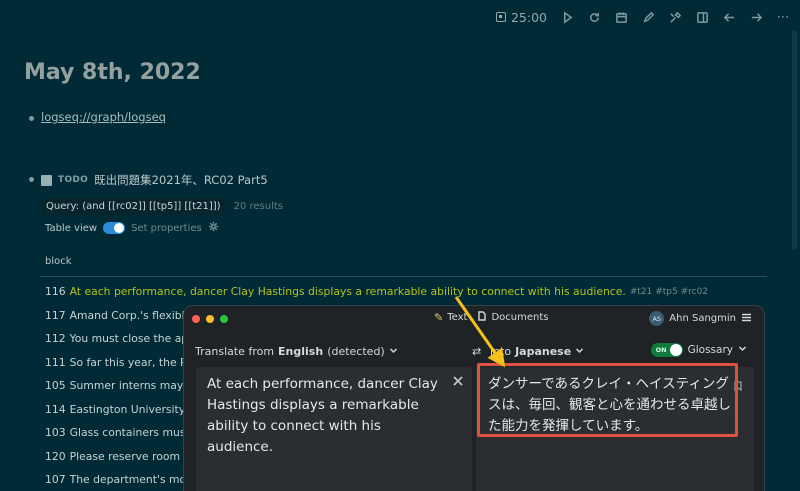 This screenshot has height=491, width=800. I want to click on row-tags: #t21 #tp5 #rc02, so click(669, 292).